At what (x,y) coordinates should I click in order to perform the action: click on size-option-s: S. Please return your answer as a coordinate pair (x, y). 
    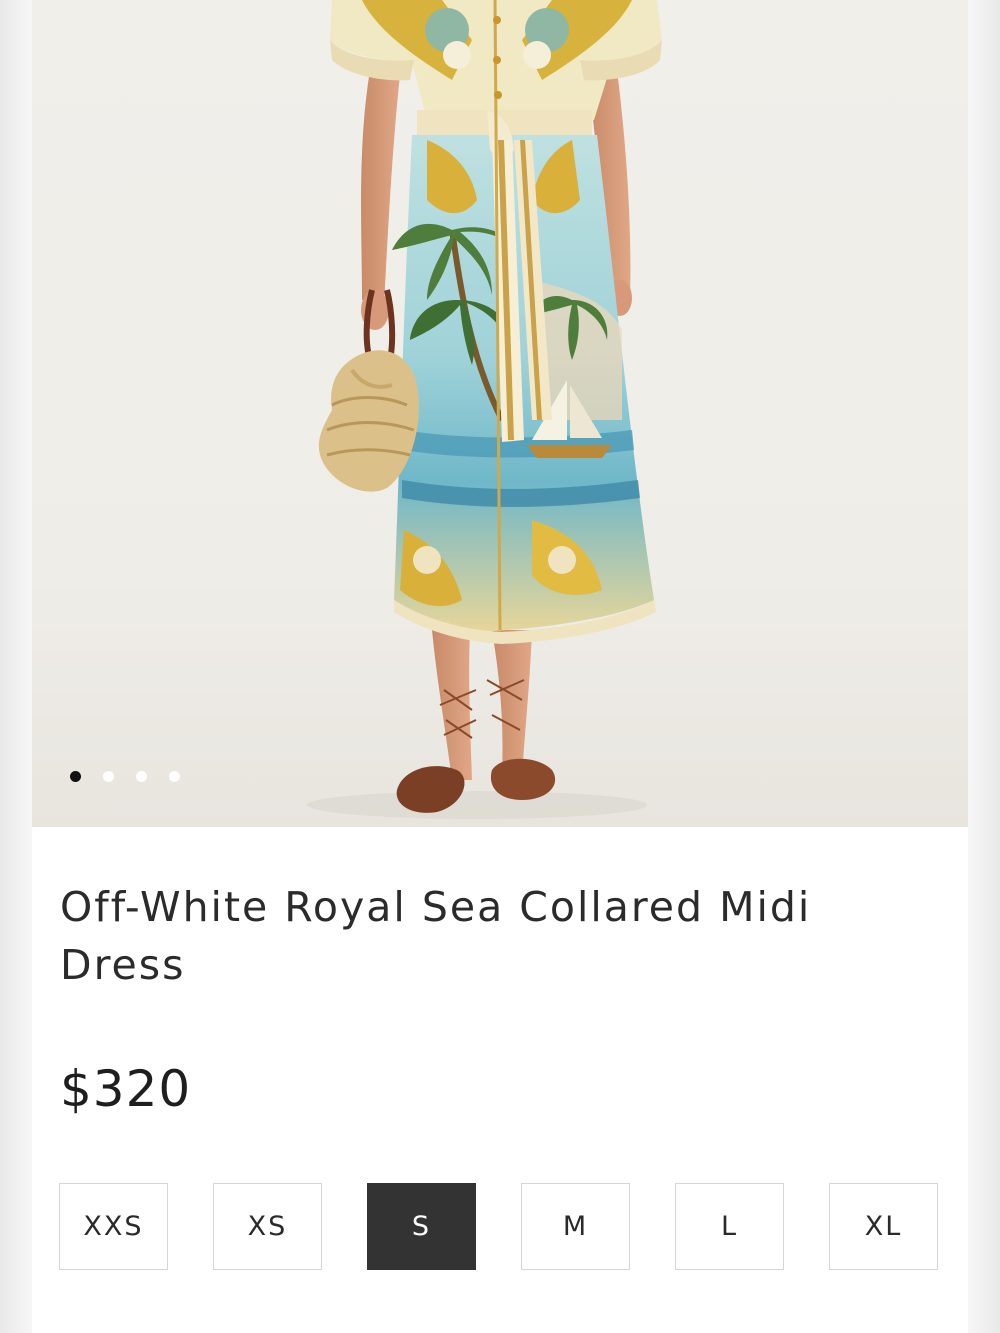
    Looking at the image, I should click on (421, 1226).